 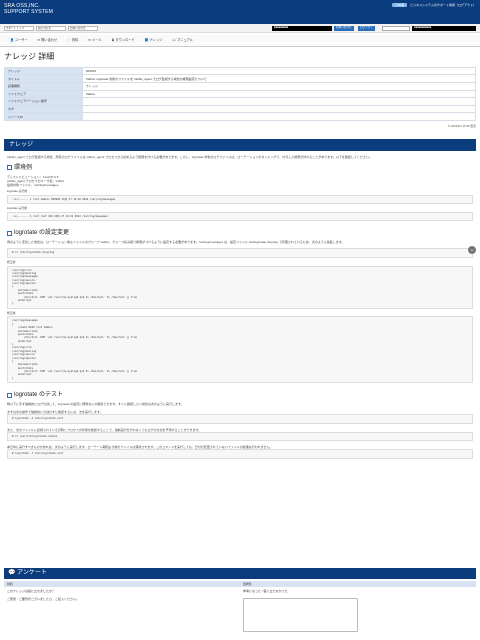 I want to click on logout-button: ログアウト, so click(x=366, y=28).